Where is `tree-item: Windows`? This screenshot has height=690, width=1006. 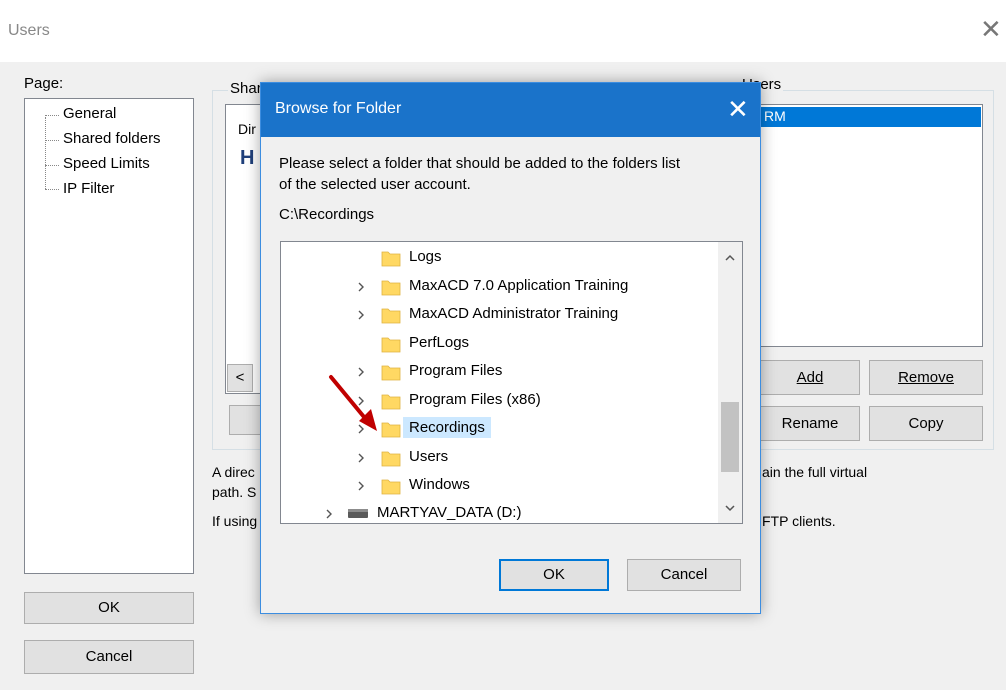 tree-item: Windows is located at coordinates (499, 486).